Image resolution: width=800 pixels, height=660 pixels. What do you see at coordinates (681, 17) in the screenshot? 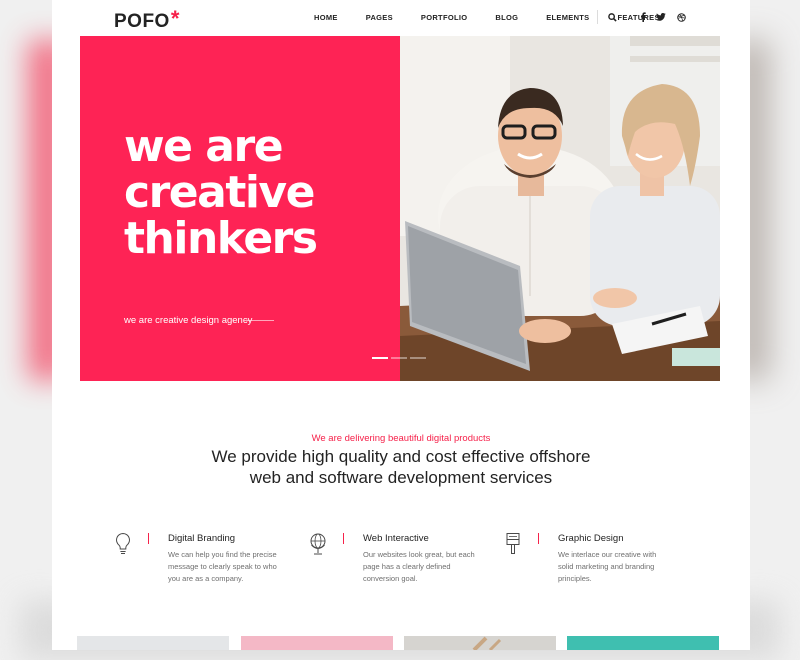
I see `dribbble-icon` at bounding box center [681, 17].